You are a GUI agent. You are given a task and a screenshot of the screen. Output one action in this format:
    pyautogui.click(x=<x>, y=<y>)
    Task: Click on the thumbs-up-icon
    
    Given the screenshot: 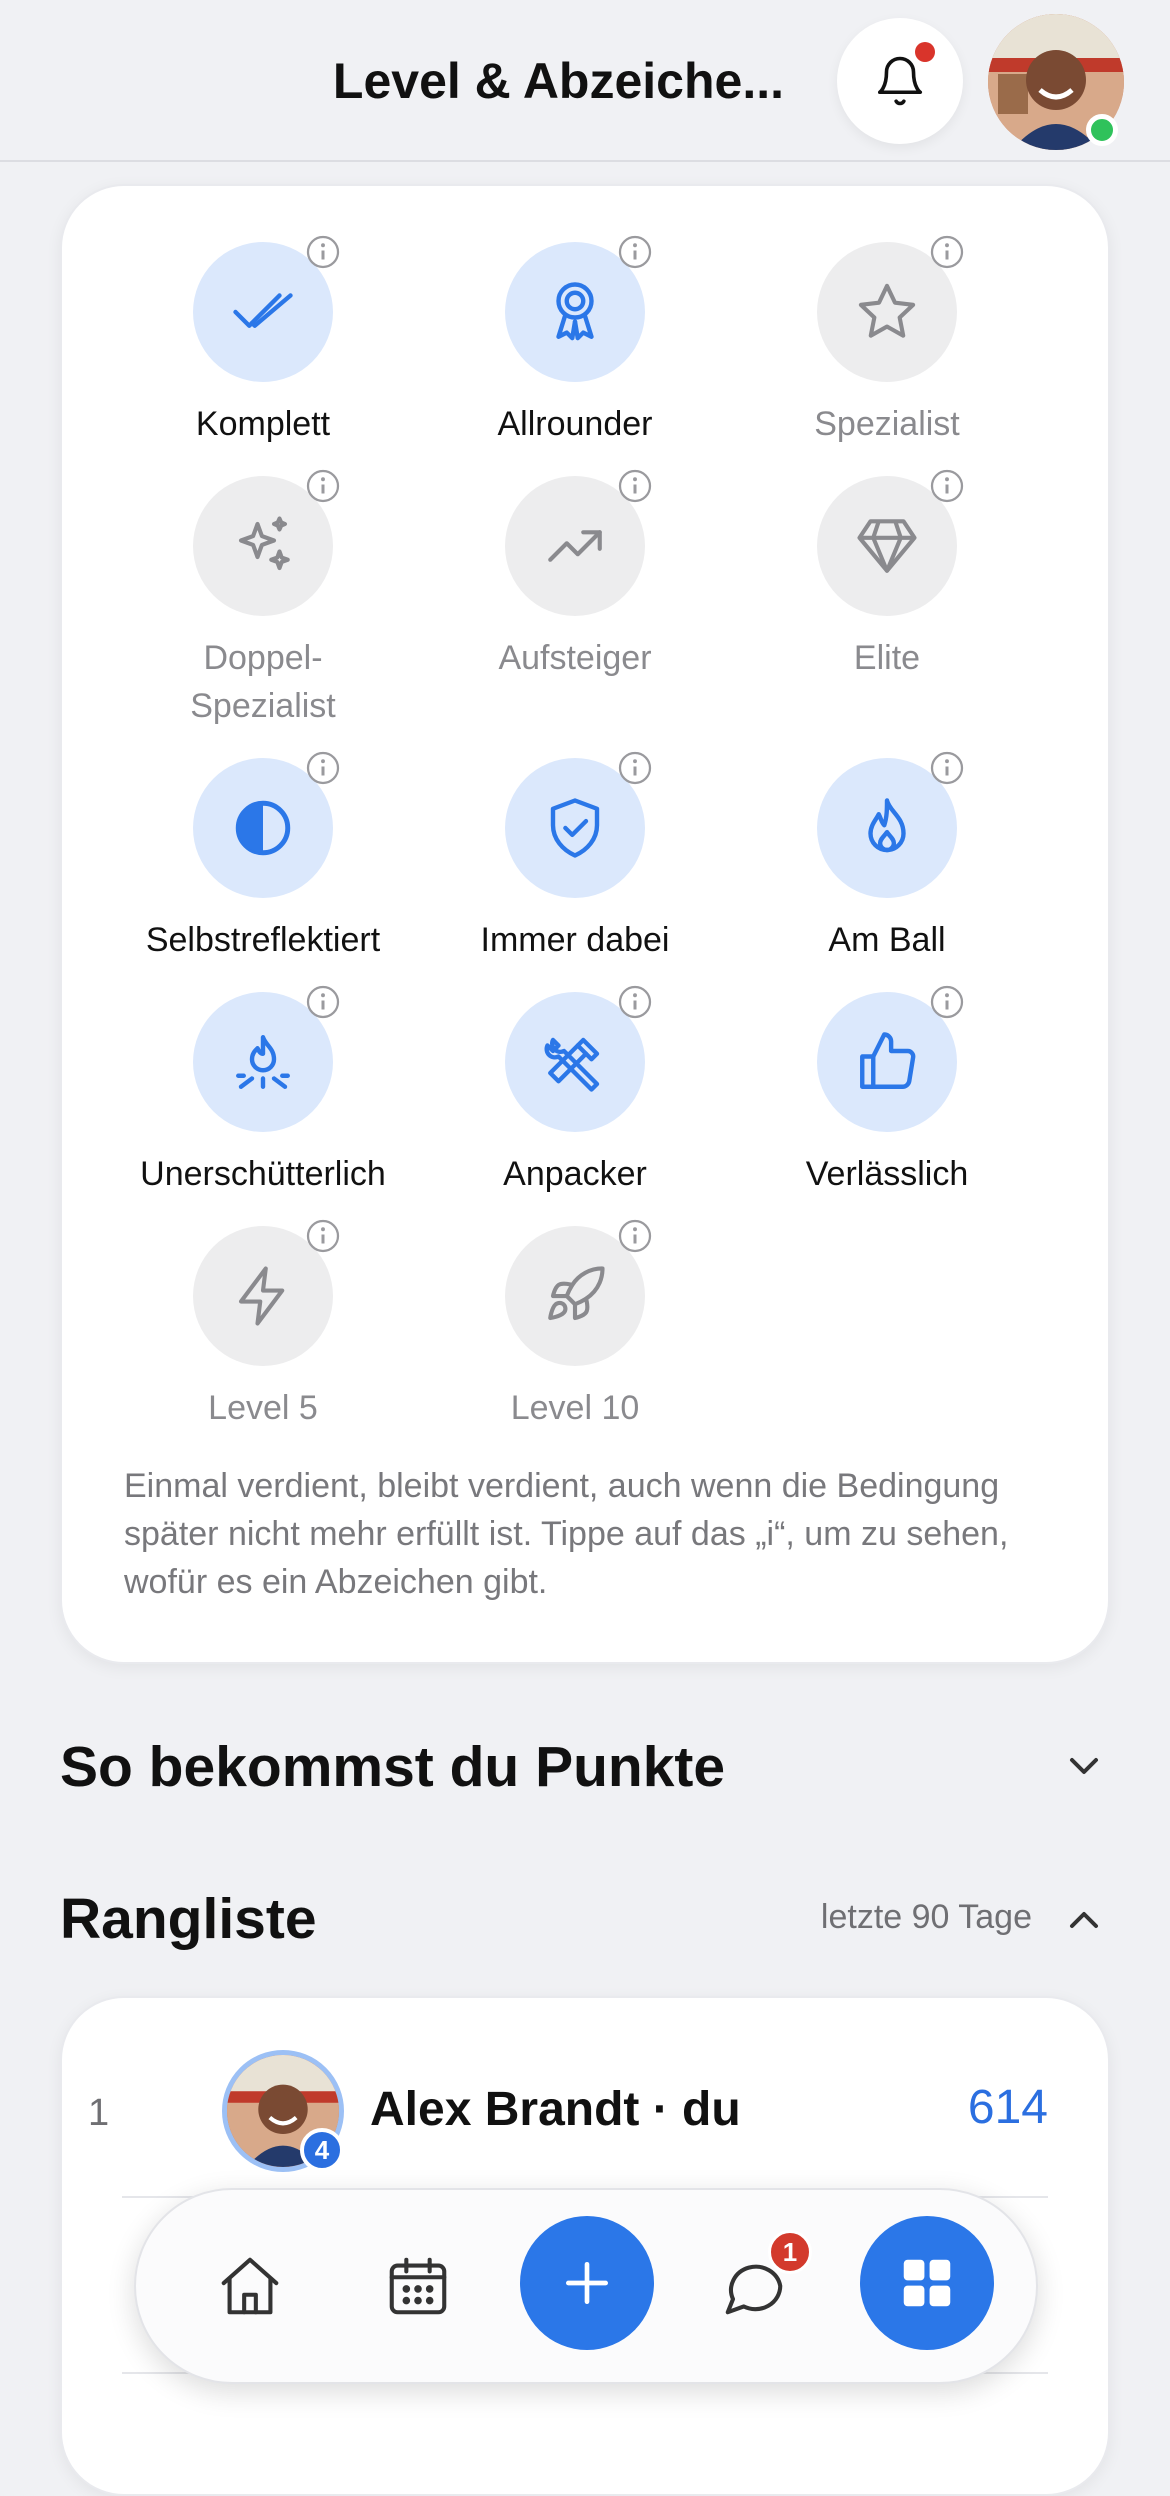 What is the action you would take?
    pyautogui.click(x=888, y=1060)
    